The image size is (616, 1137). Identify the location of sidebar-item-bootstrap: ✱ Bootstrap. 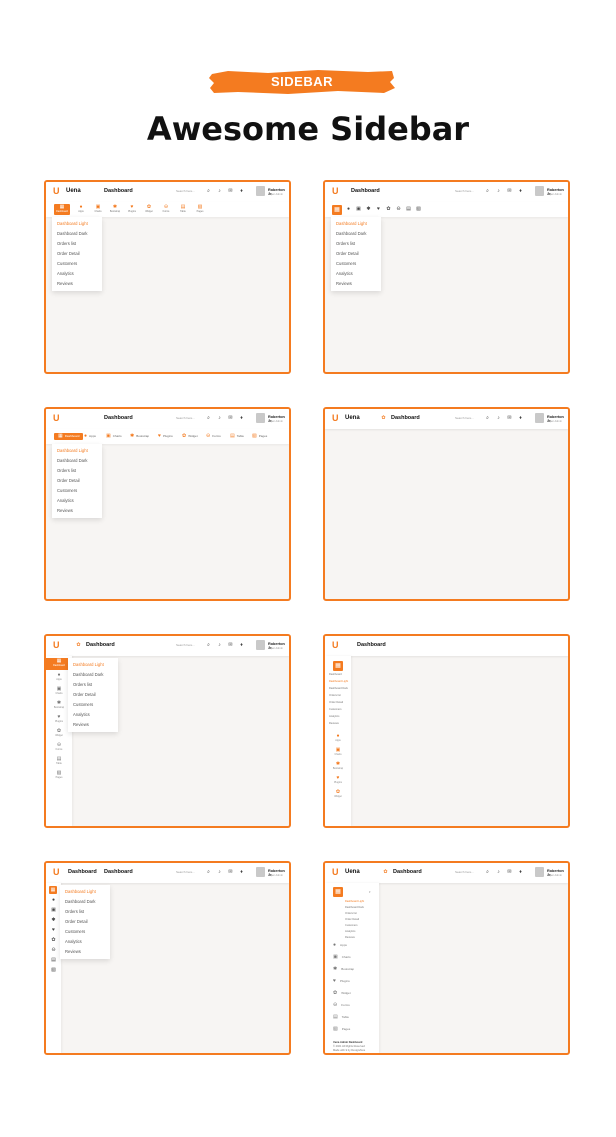
(338, 766).